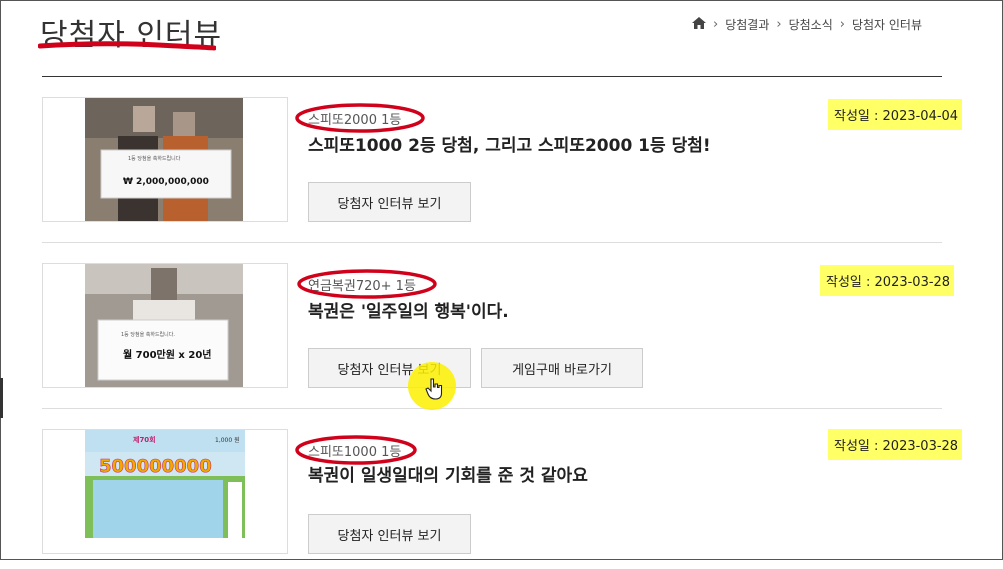 This screenshot has width=1003, height=569. Describe the element at coordinates (811, 24) in the screenshot. I see `breadcrumb-item-news: 당첨소식` at that location.